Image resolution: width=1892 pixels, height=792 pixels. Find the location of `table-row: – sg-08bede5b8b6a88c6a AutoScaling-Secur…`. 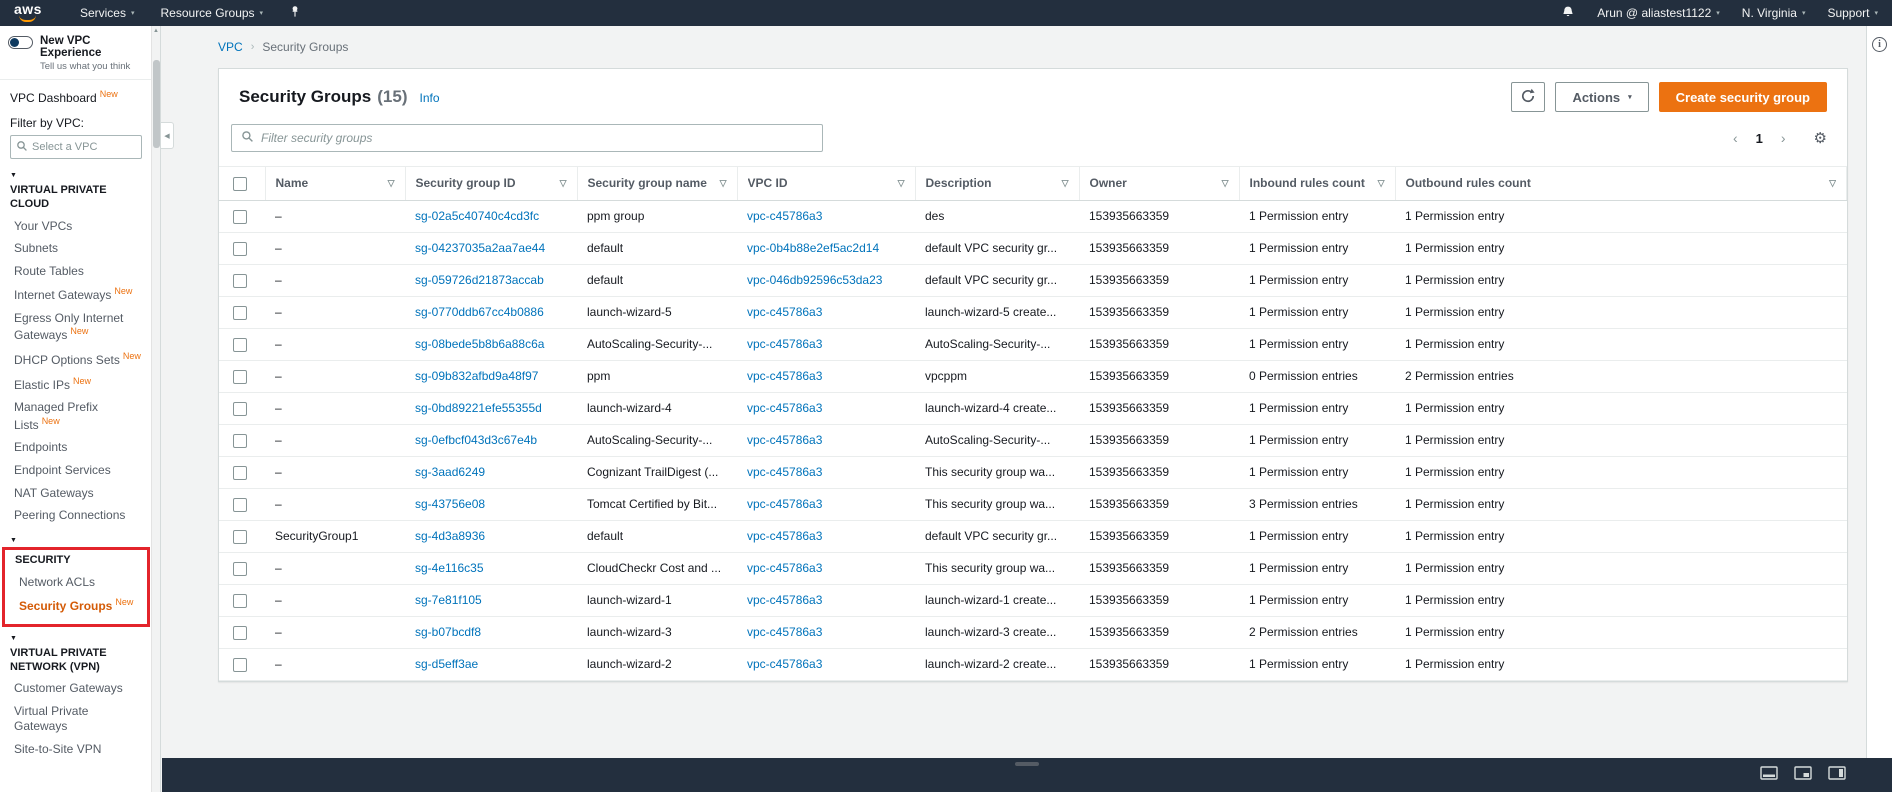

table-row: – sg-08bede5b8b6a88c6a AutoScaling-Secur… is located at coordinates (1033, 344).